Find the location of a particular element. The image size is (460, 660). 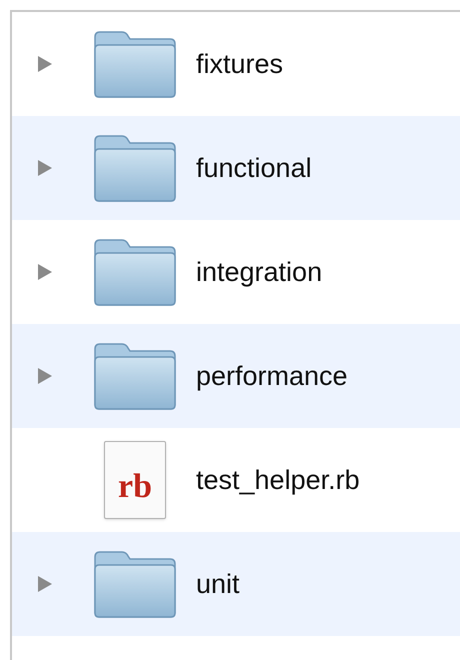

folder-name: fixtures is located at coordinates (240, 64).